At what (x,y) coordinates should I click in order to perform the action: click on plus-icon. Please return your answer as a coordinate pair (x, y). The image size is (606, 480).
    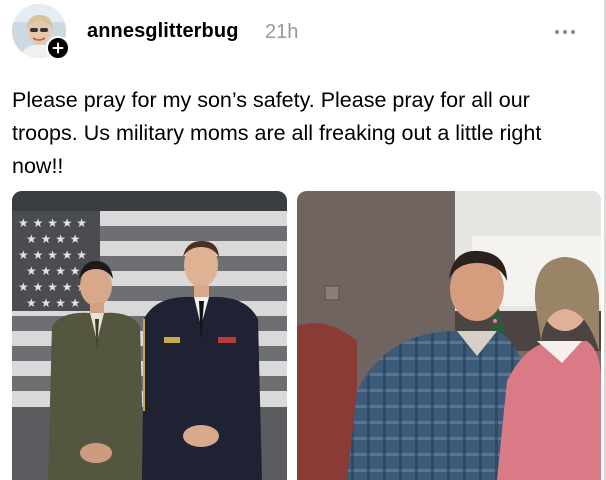
    Looking at the image, I should click on (58, 48).